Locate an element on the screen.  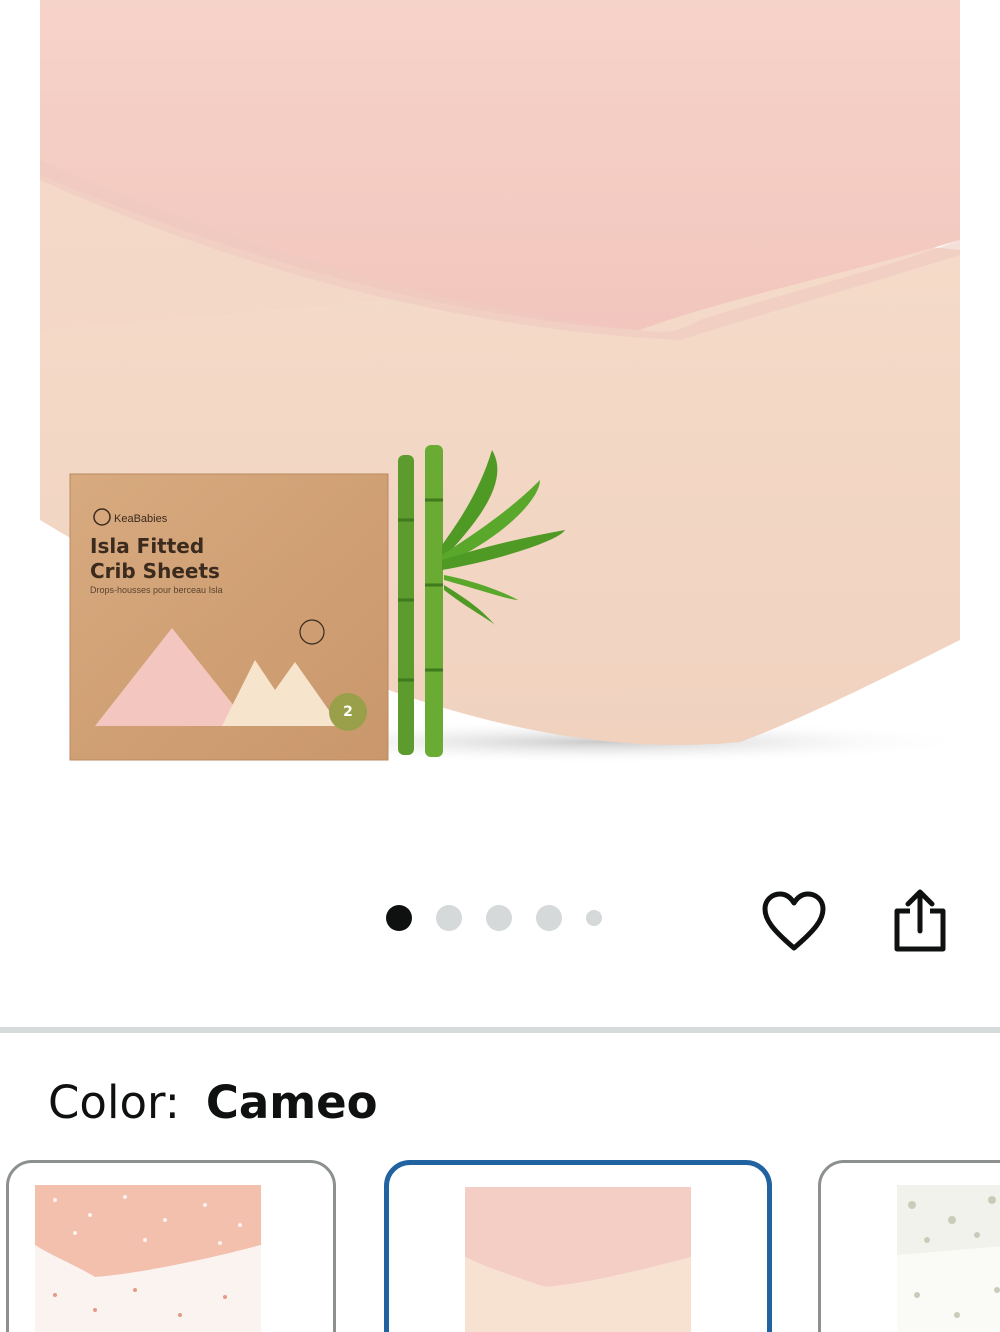
color-swatch-selected is located at coordinates (578, 1246).